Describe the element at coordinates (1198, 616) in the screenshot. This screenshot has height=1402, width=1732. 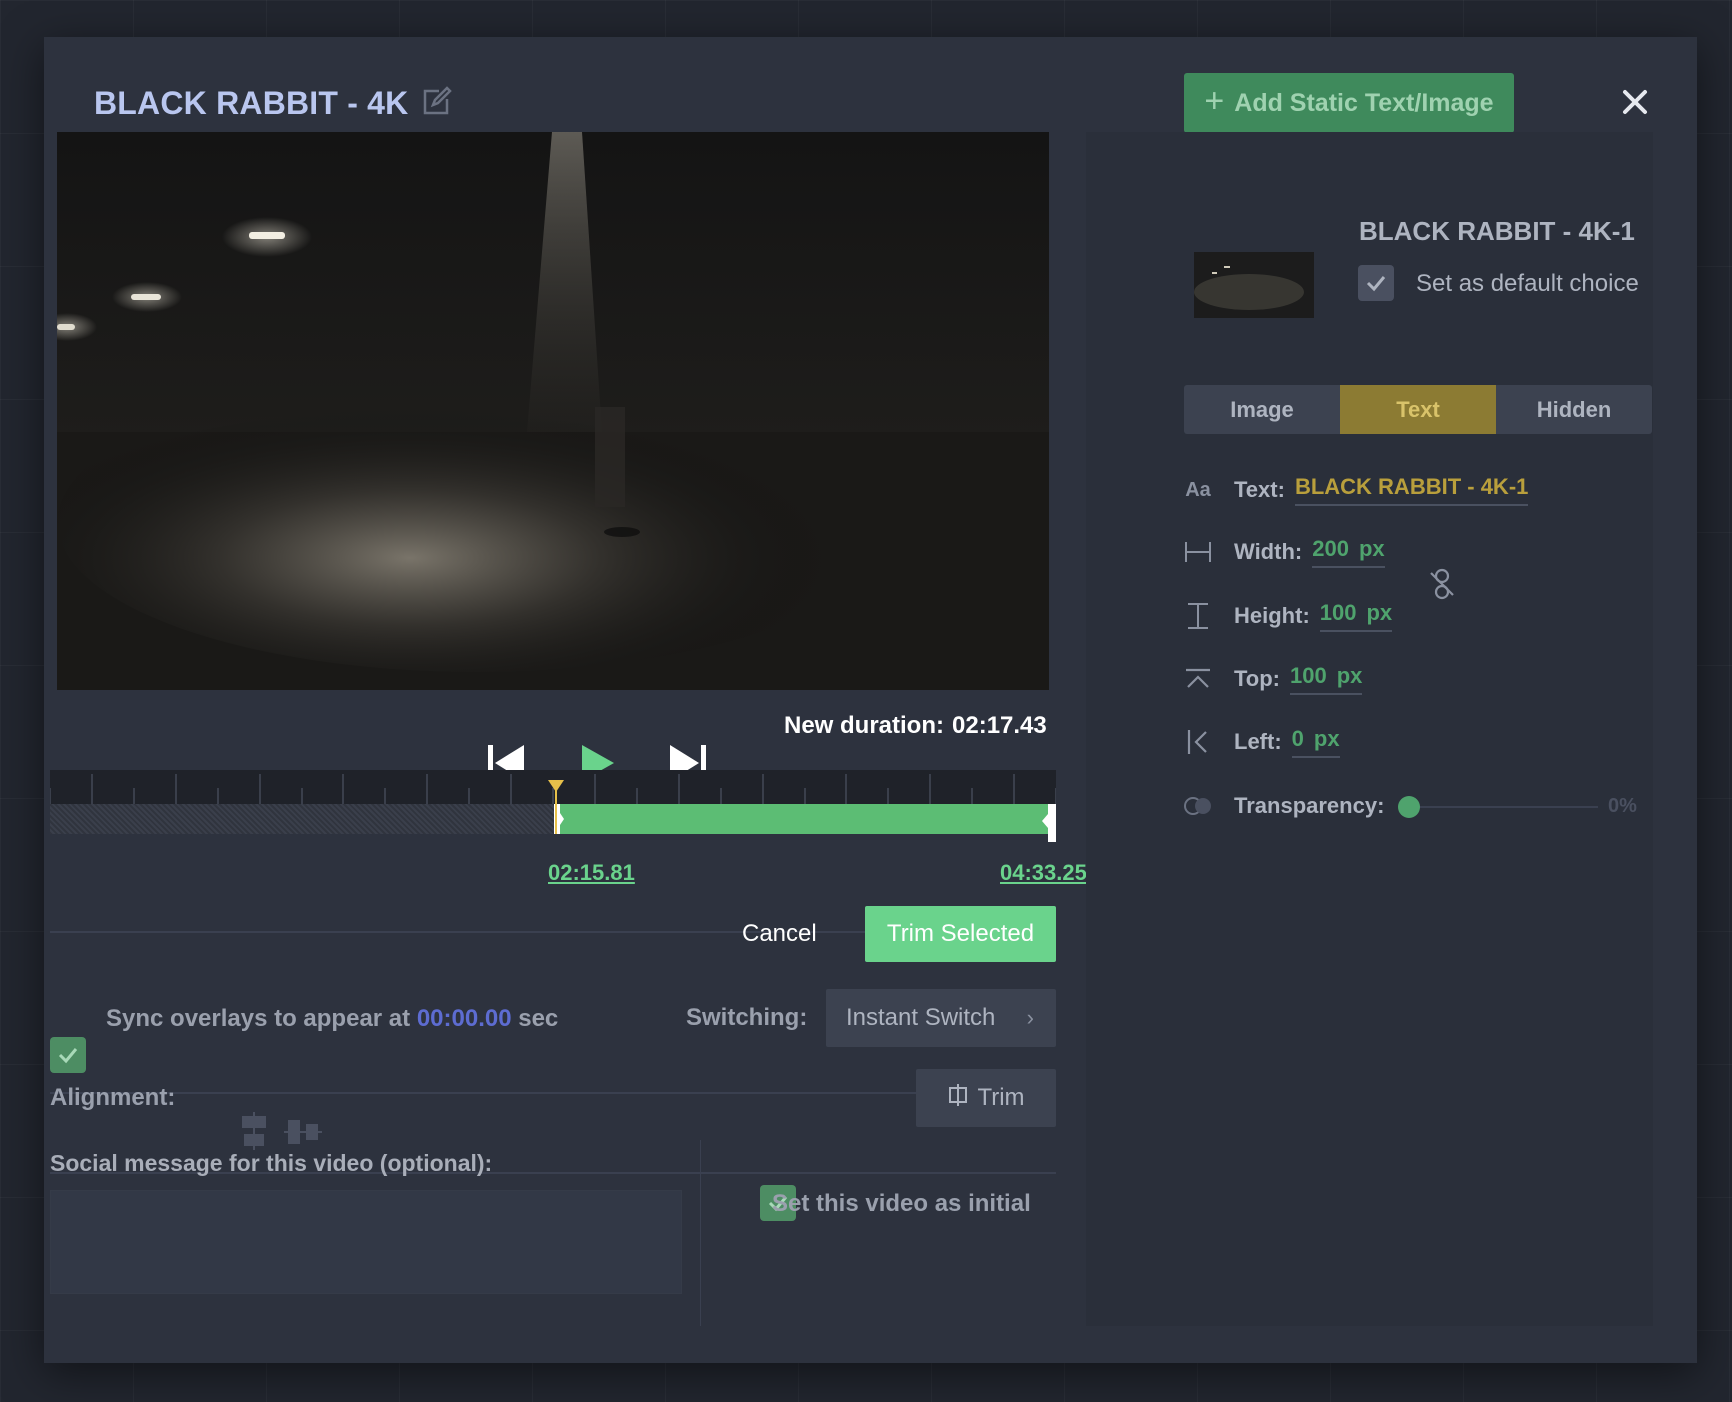
I see `height-icon` at that location.